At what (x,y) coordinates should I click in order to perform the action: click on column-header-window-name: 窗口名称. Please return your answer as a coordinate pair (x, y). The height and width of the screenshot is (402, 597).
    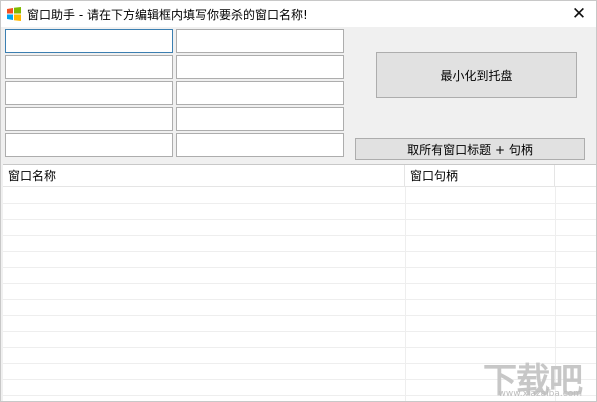
    Looking at the image, I should click on (204, 176).